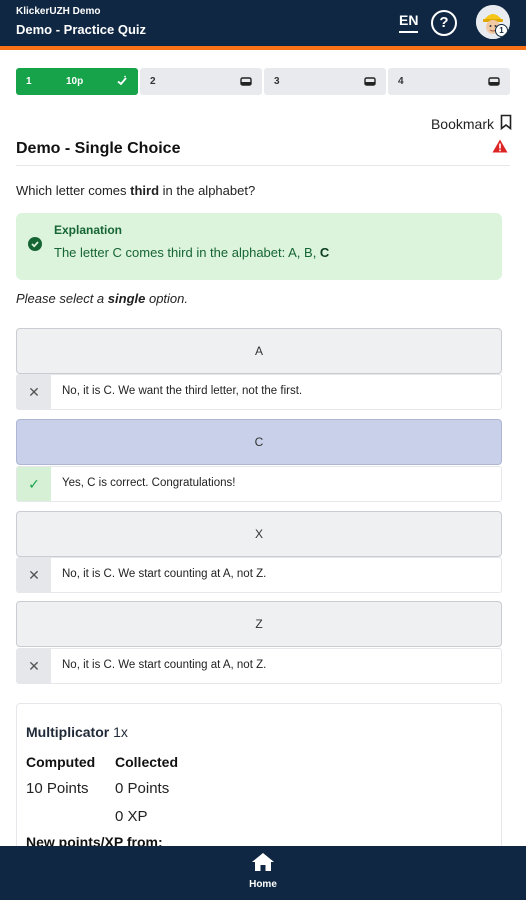 This screenshot has width=526, height=900. Describe the element at coordinates (207, 190) in the screenshot. I see `question-text-part: in the alphabet?` at that location.